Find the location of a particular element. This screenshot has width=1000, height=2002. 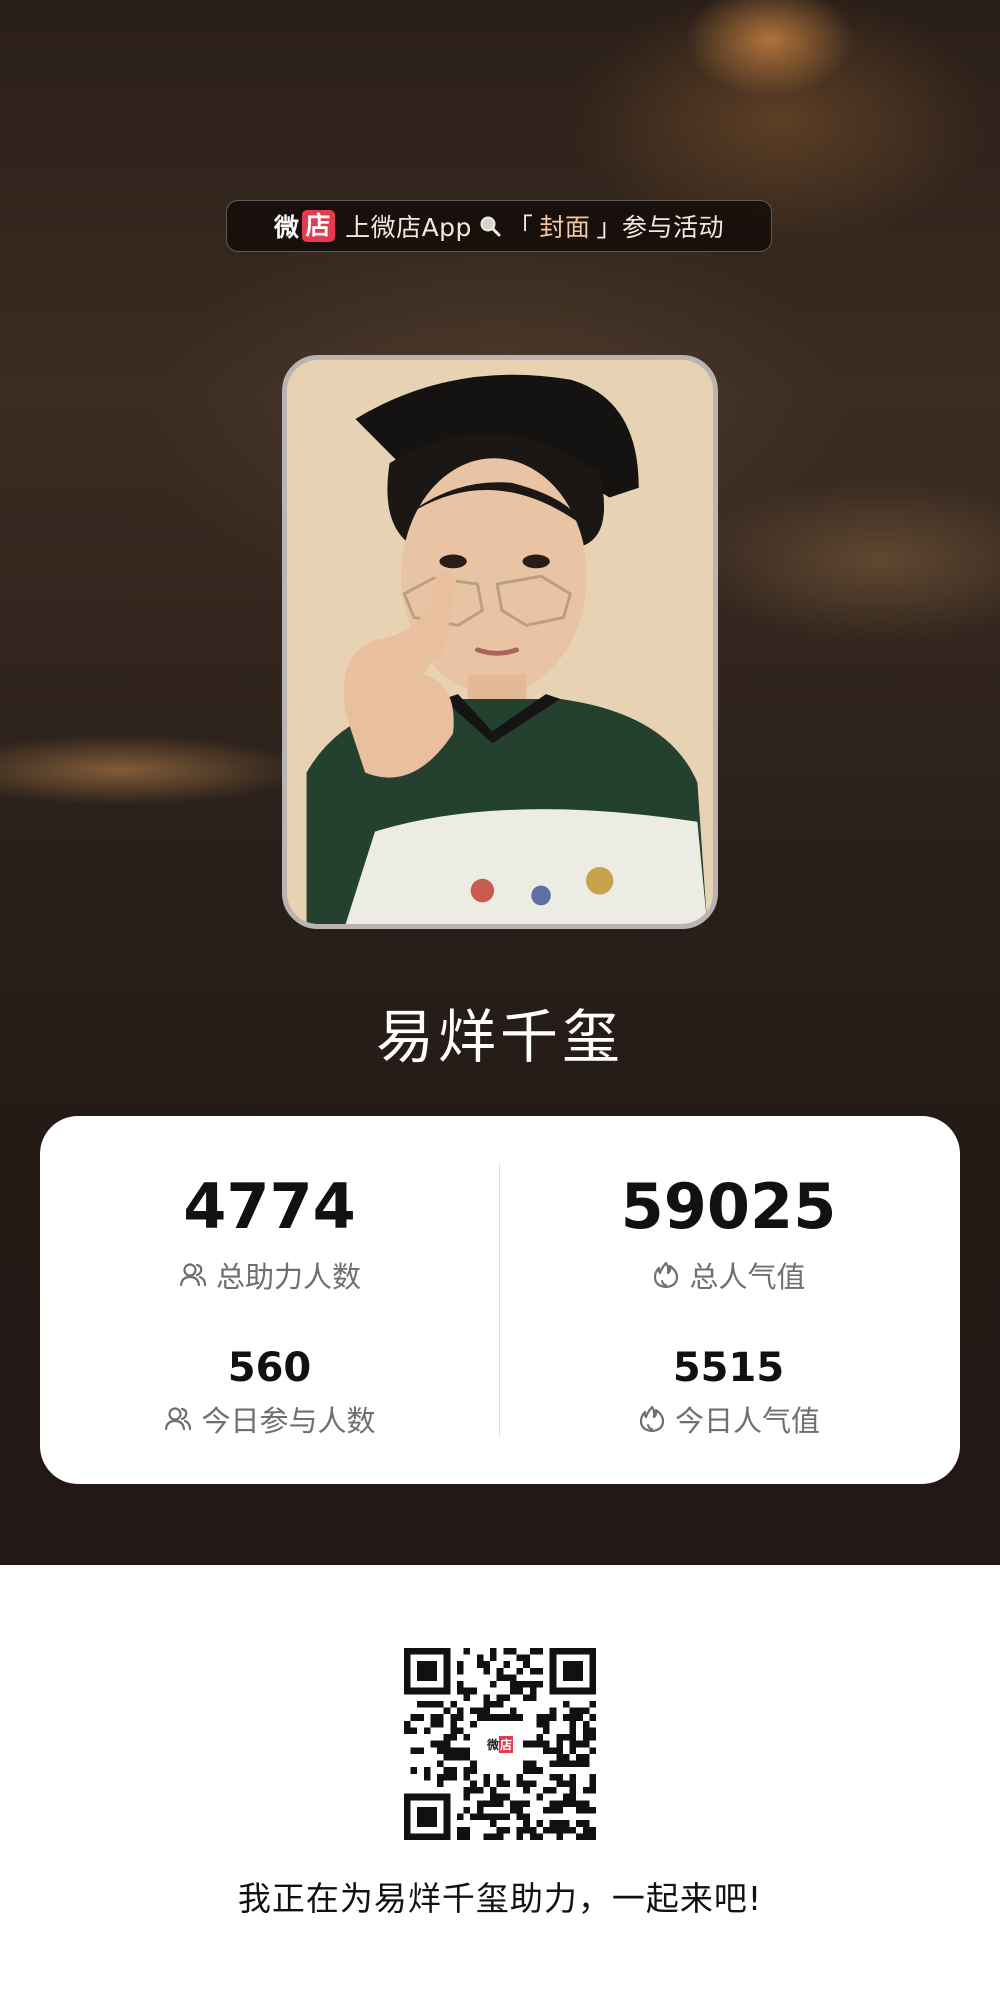

banner-text-after: 参与活动 is located at coordinates (672, 227).